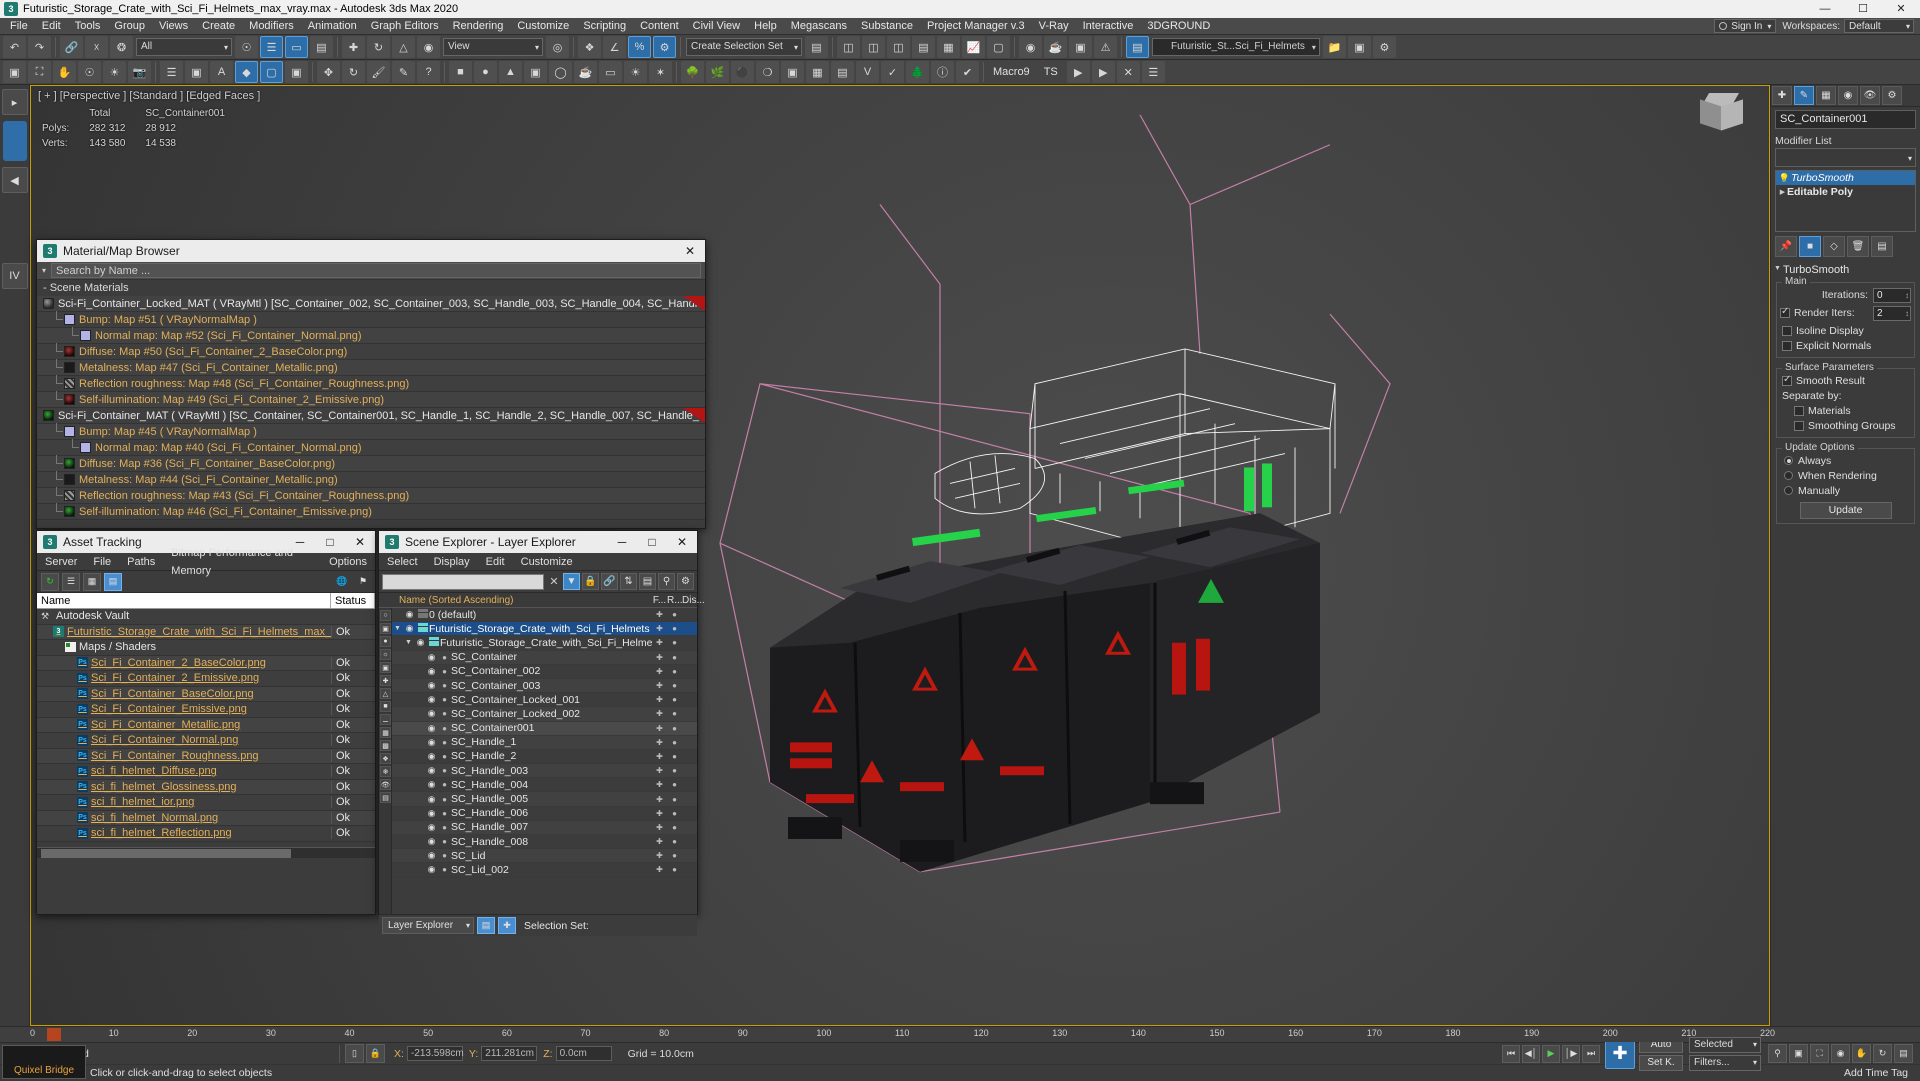 The image size is (1920, 1081). What do you see at coordinates (1879, 26) in the screenshot?
I see `workspace-selector: Default` at bounding box center [1879, 26].